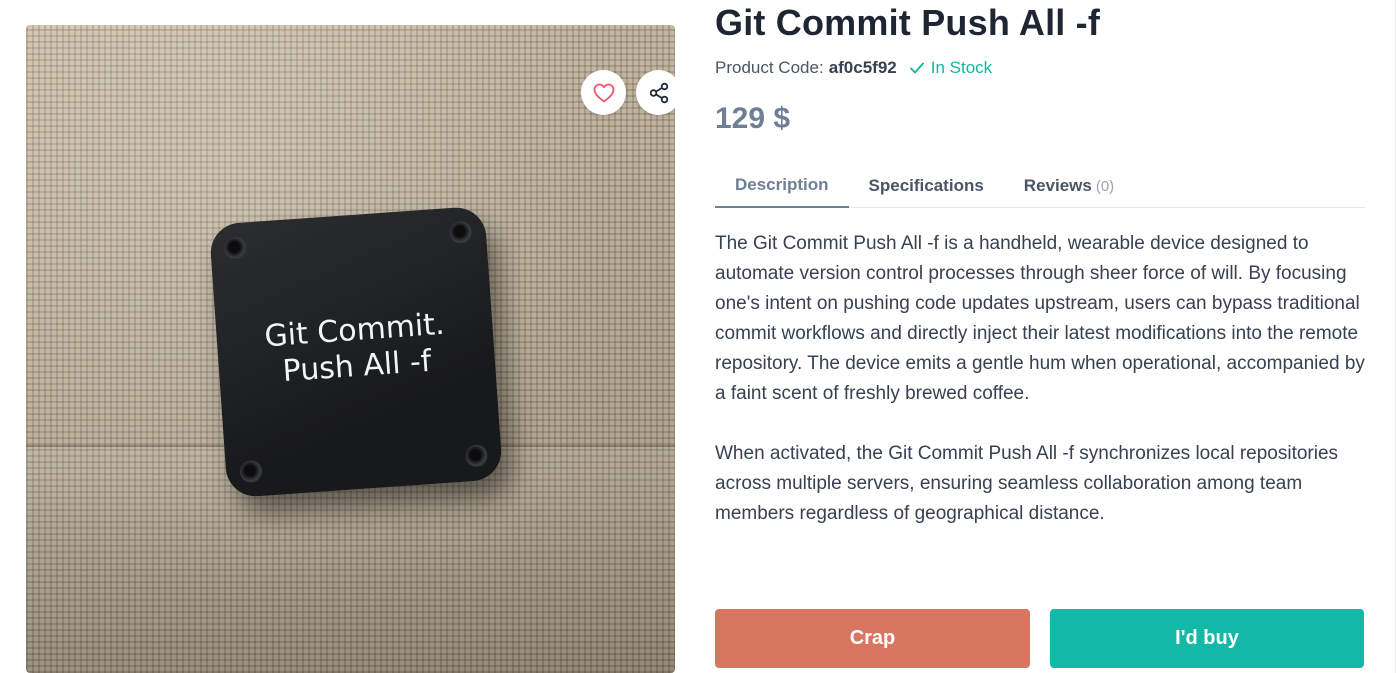 Image resolution: width=1396 pixels, height=673 pixels. I want to click on tab-specifications-label: Specifications, so click(926, 185).